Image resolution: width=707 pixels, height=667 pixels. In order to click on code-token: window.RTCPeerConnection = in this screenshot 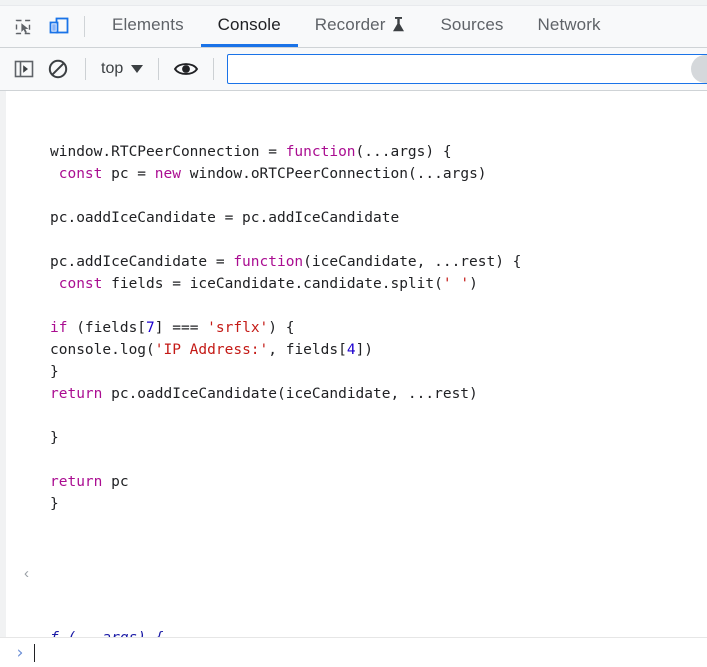, I will do `click(168, 152)`.